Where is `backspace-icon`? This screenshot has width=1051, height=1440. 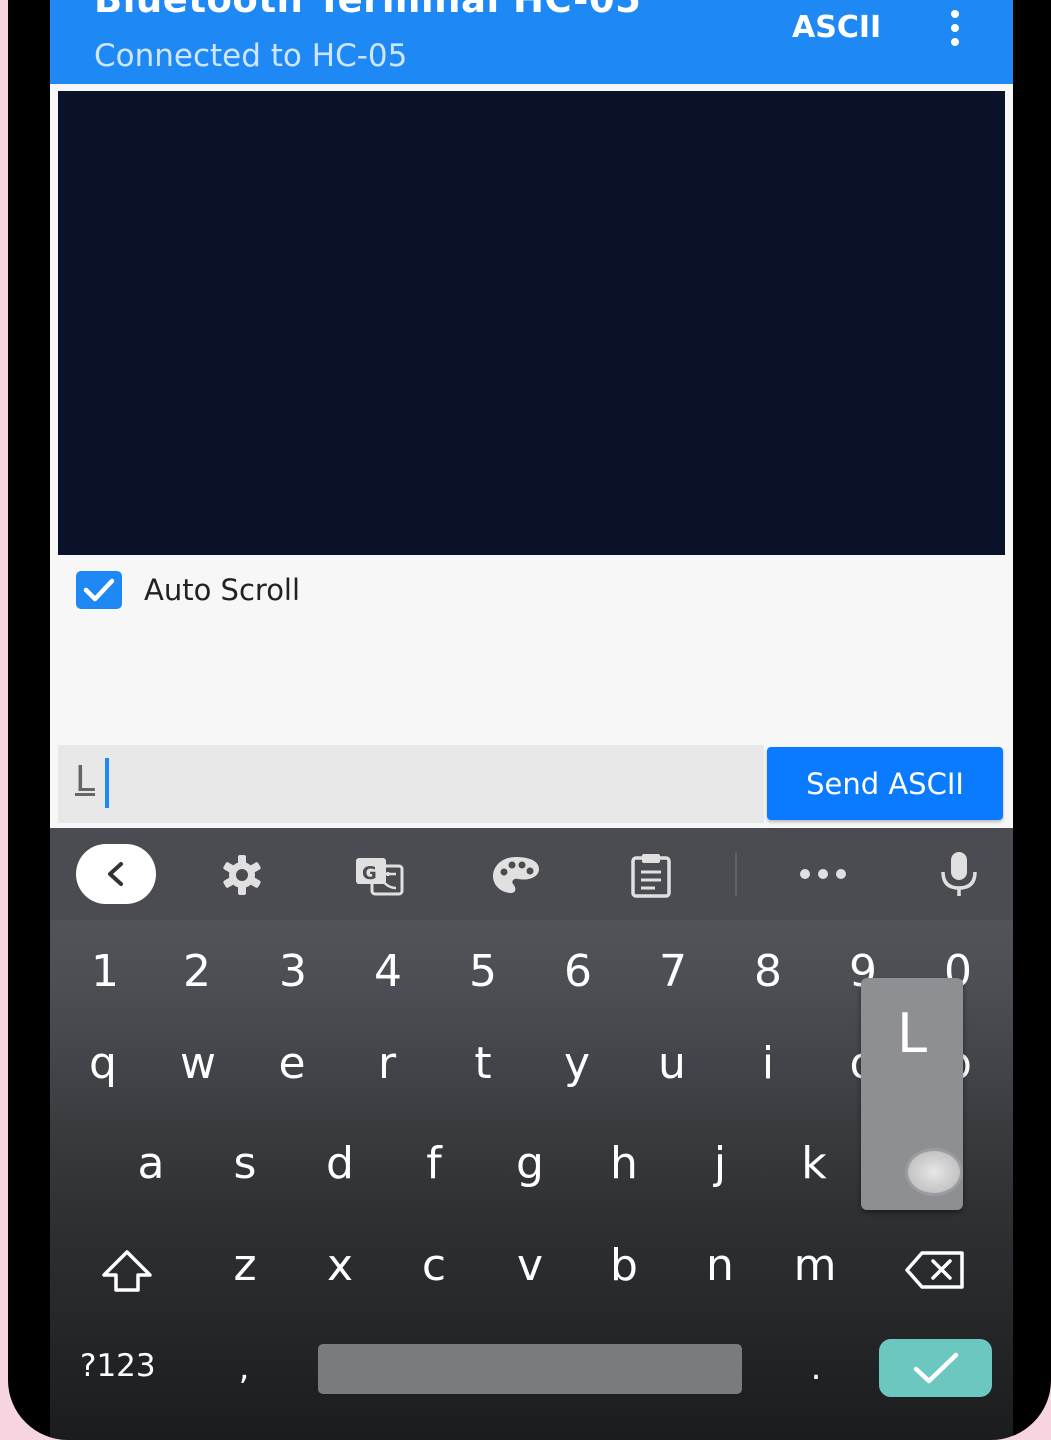 backspace-icon is located at coordinates (935, 1270).